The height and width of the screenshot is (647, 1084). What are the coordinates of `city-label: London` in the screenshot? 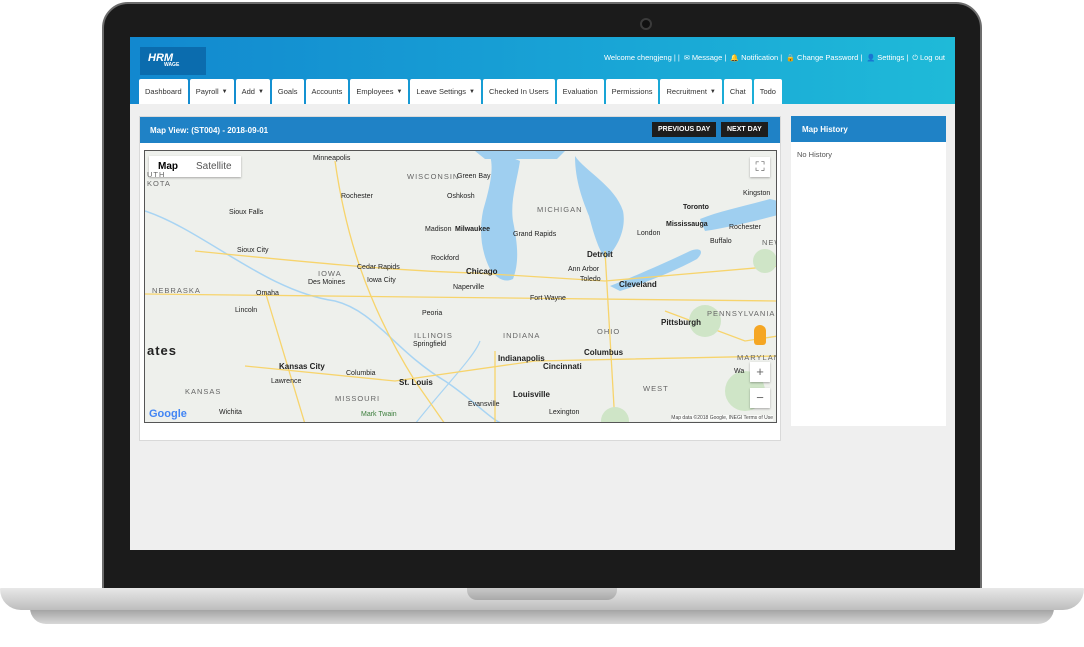 It's located at (649, 233).